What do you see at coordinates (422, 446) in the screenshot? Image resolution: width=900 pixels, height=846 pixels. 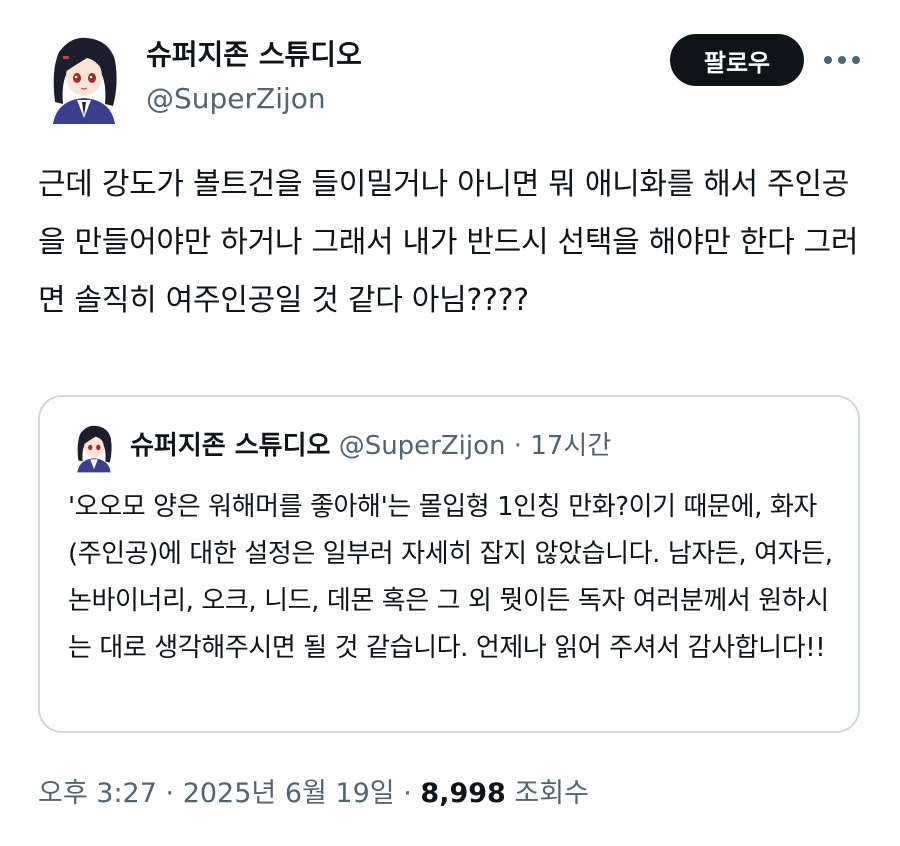 I see `quote-handle: @SuperZijon` at bounding box center [422, 446].